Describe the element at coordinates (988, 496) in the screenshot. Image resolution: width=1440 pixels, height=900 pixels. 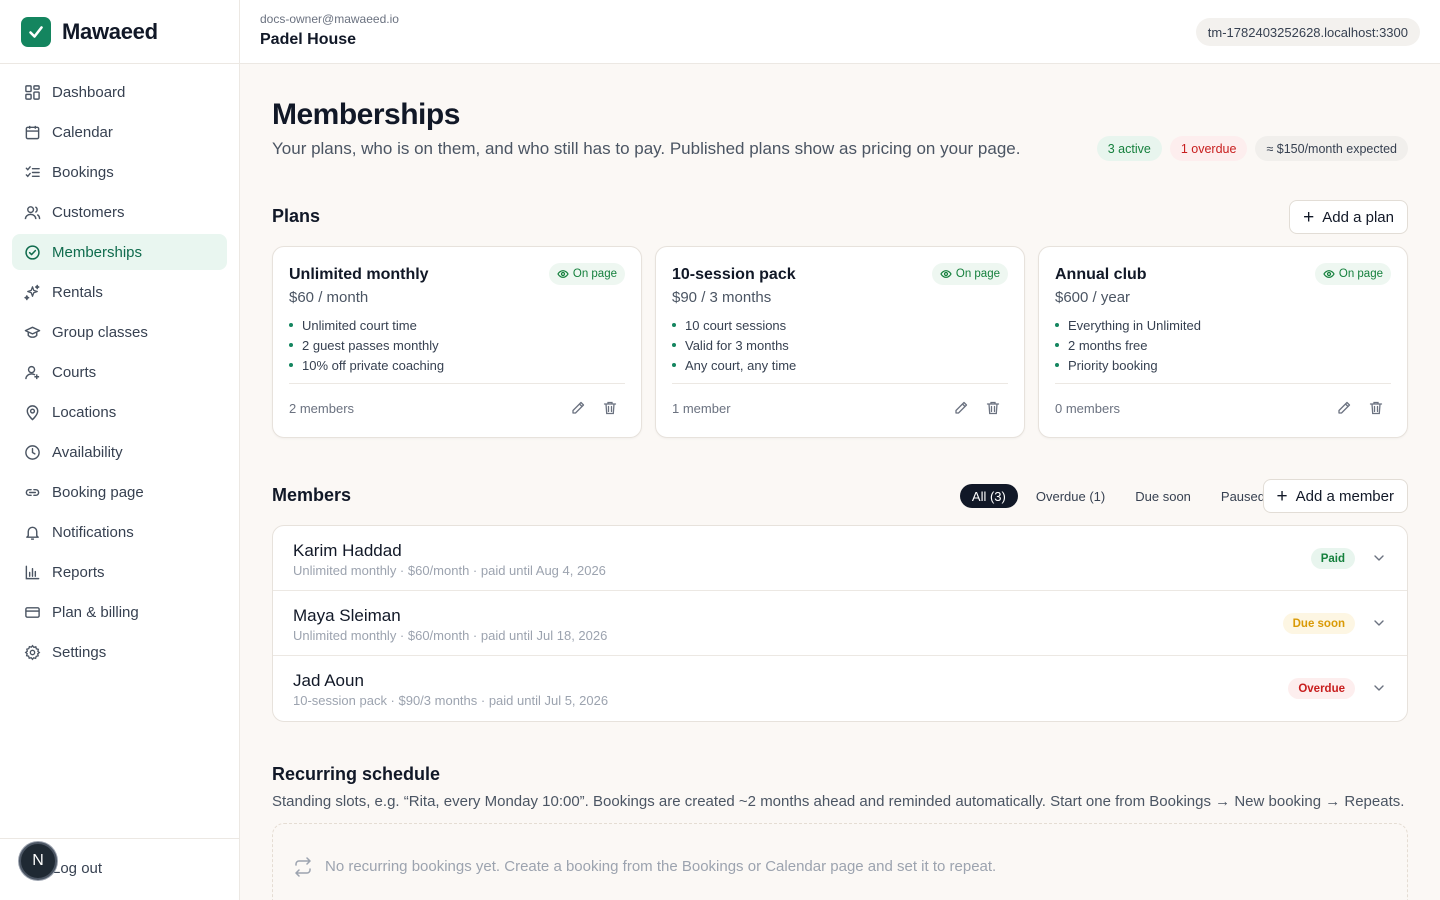
I see `filter-all: All (3)` at that location.